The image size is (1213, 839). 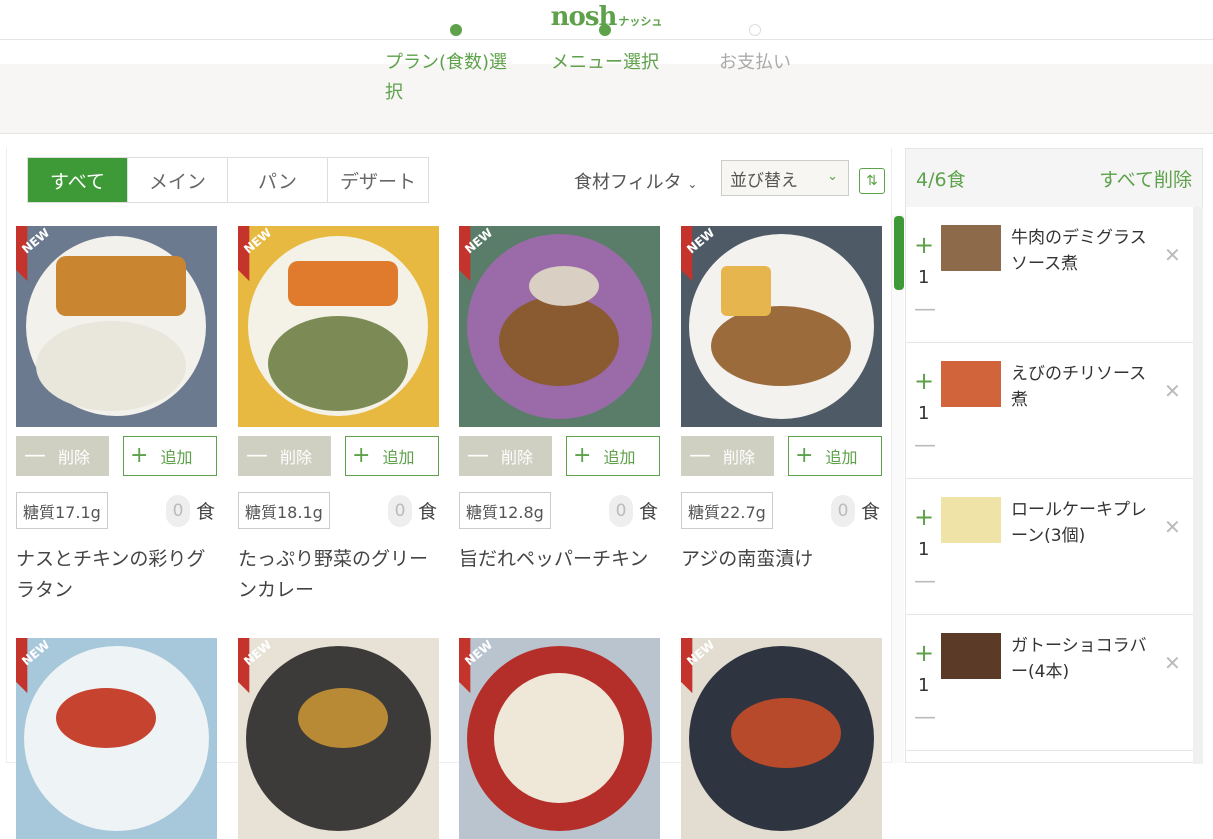 I want to click on sort-select: 並び替え ⌄, so click(x=785, y=178).